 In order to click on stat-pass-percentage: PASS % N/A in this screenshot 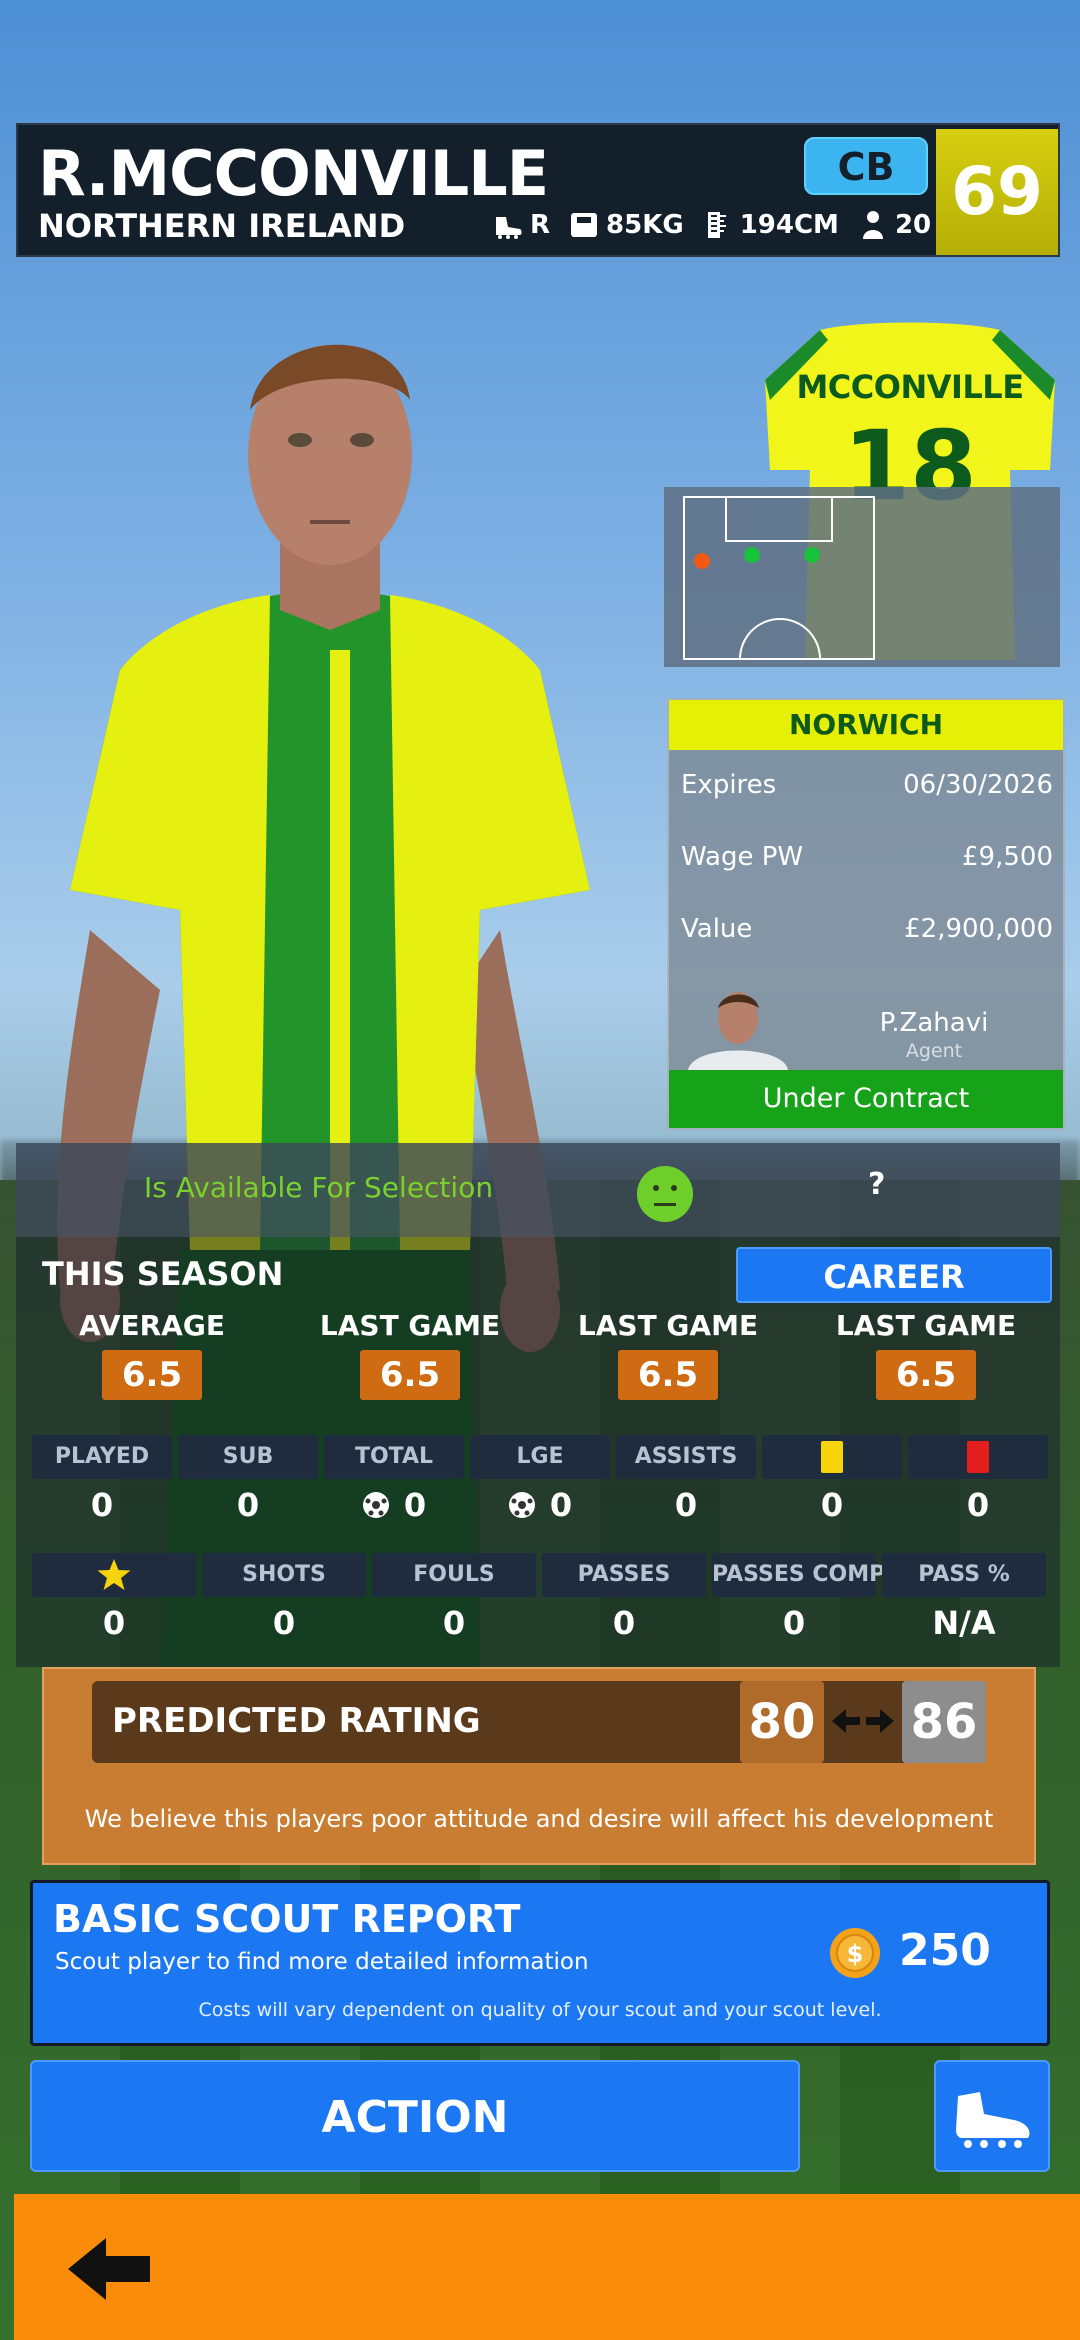, I will do `click(964, 1598)`.